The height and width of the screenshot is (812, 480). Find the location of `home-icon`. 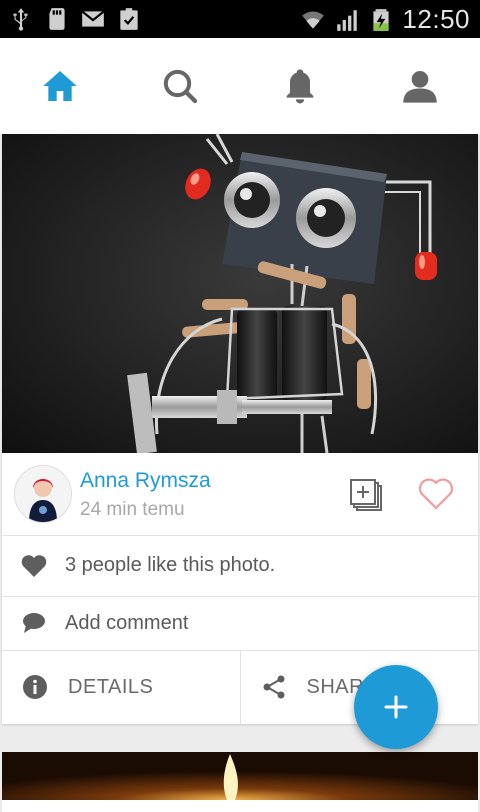

home-icon is located at coordinates (60, 86).